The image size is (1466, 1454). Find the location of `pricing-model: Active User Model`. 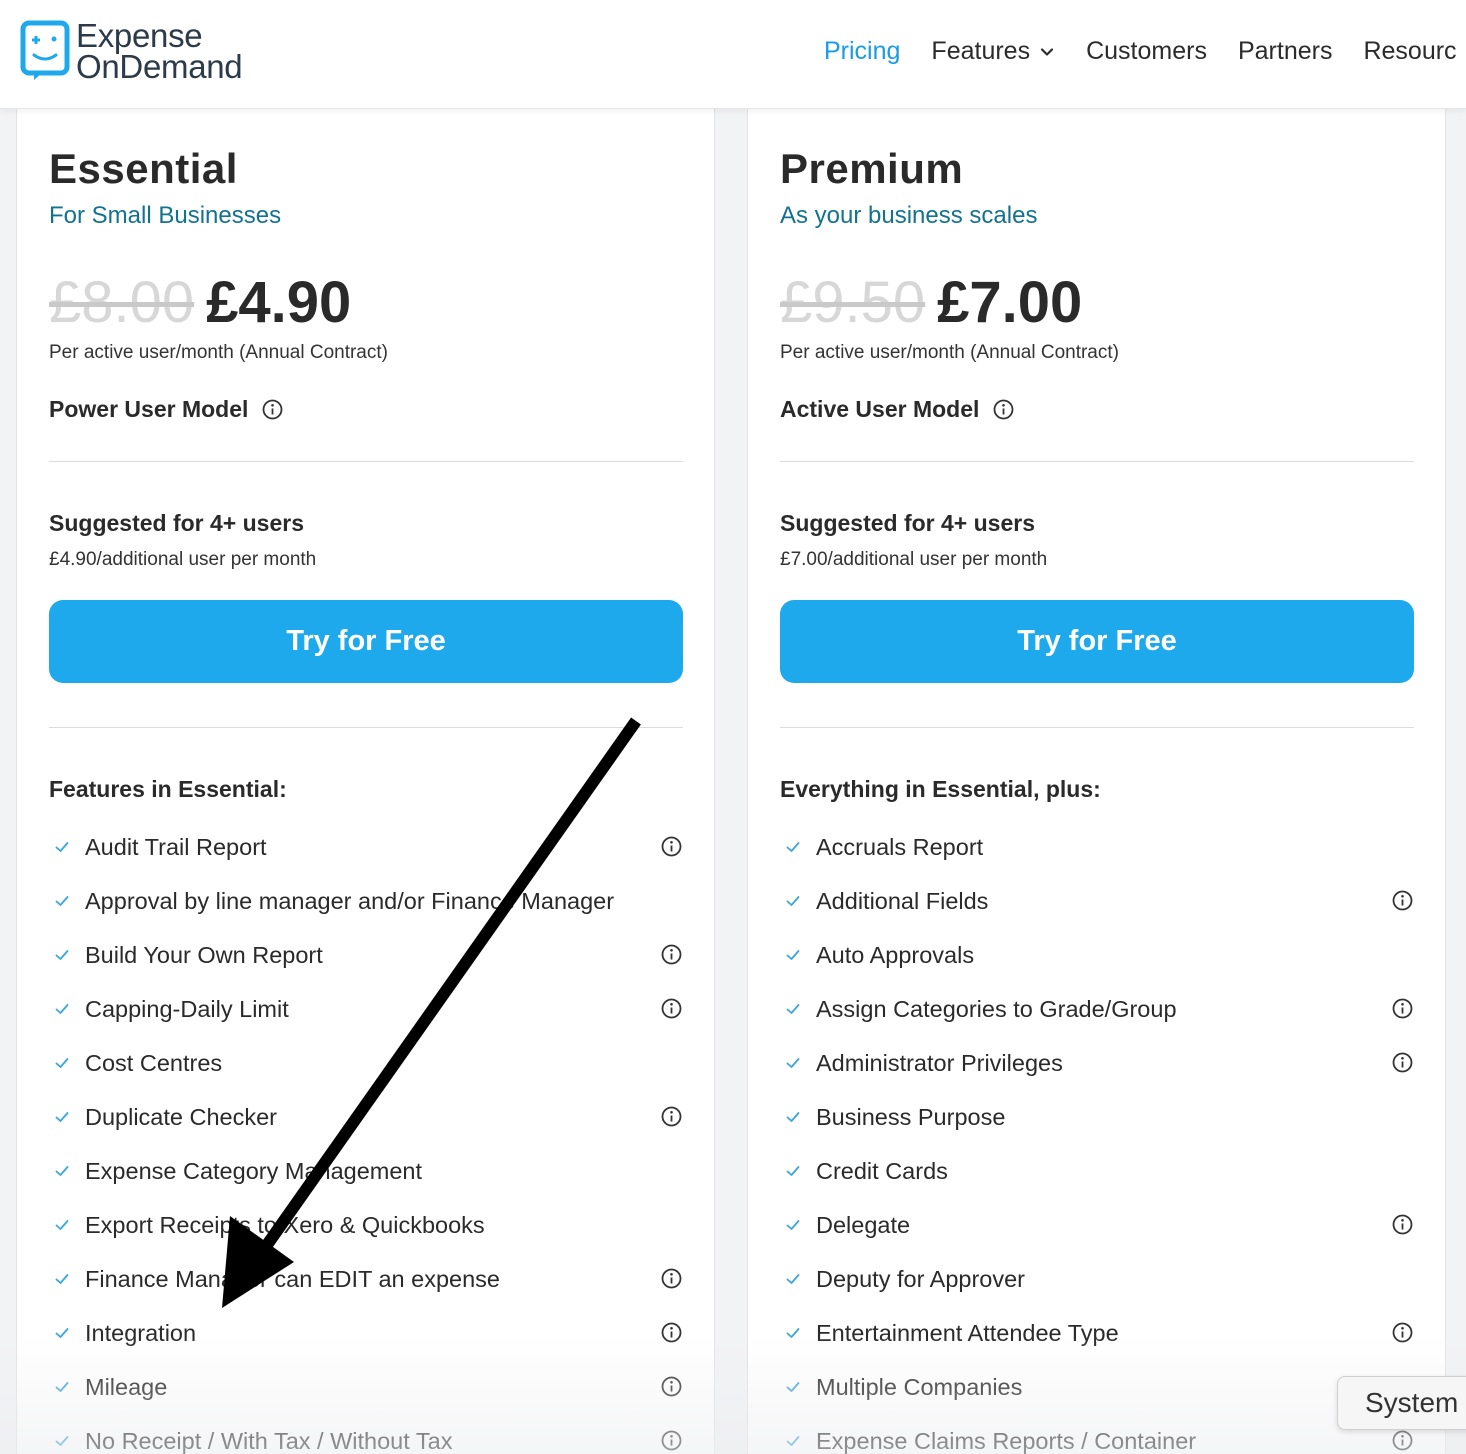

pricing-model: Active User Model is located at coordinates (897, 409).